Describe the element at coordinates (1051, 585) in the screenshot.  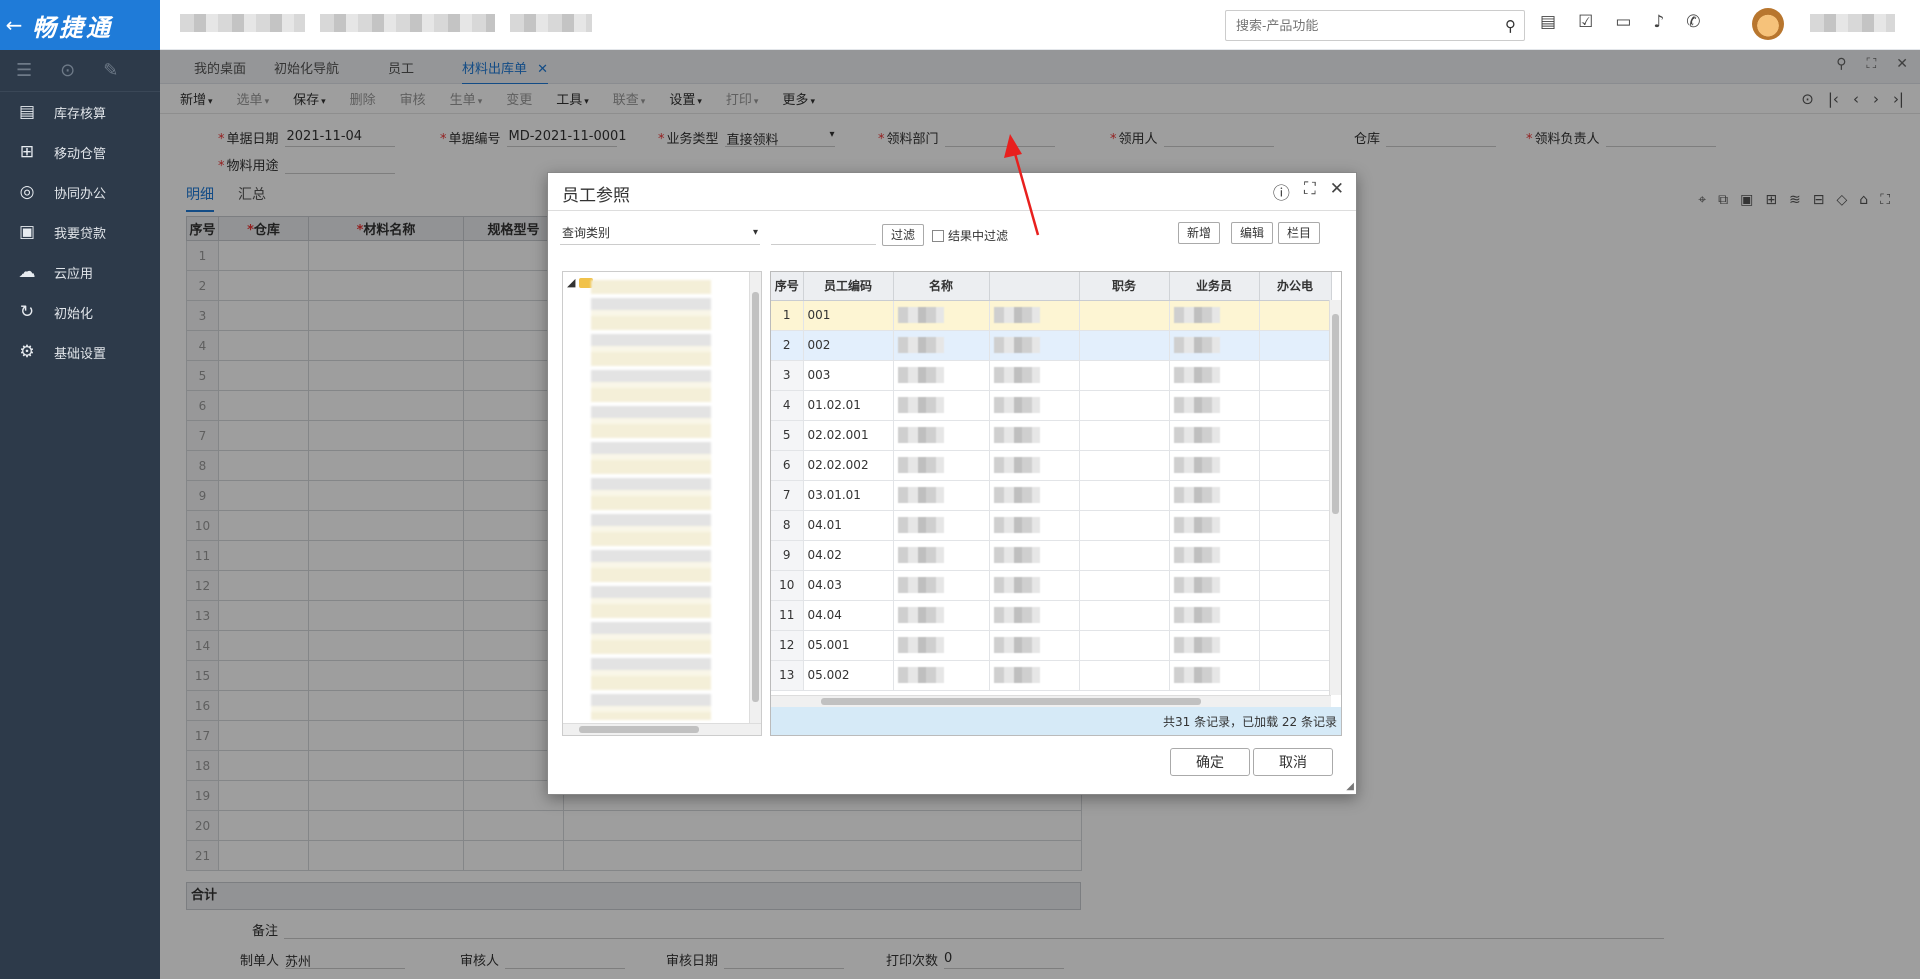
I see `employee-row: 10 04.03` at that location.